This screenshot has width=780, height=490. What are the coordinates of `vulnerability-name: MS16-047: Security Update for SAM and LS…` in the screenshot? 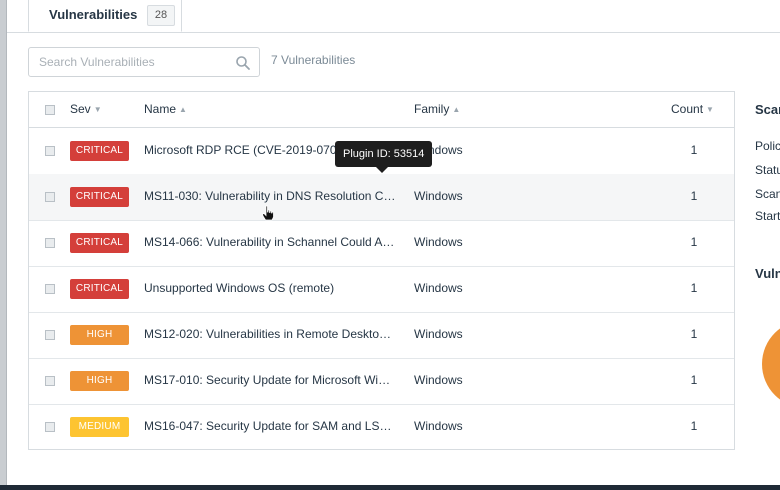 It's located at (270, 426).